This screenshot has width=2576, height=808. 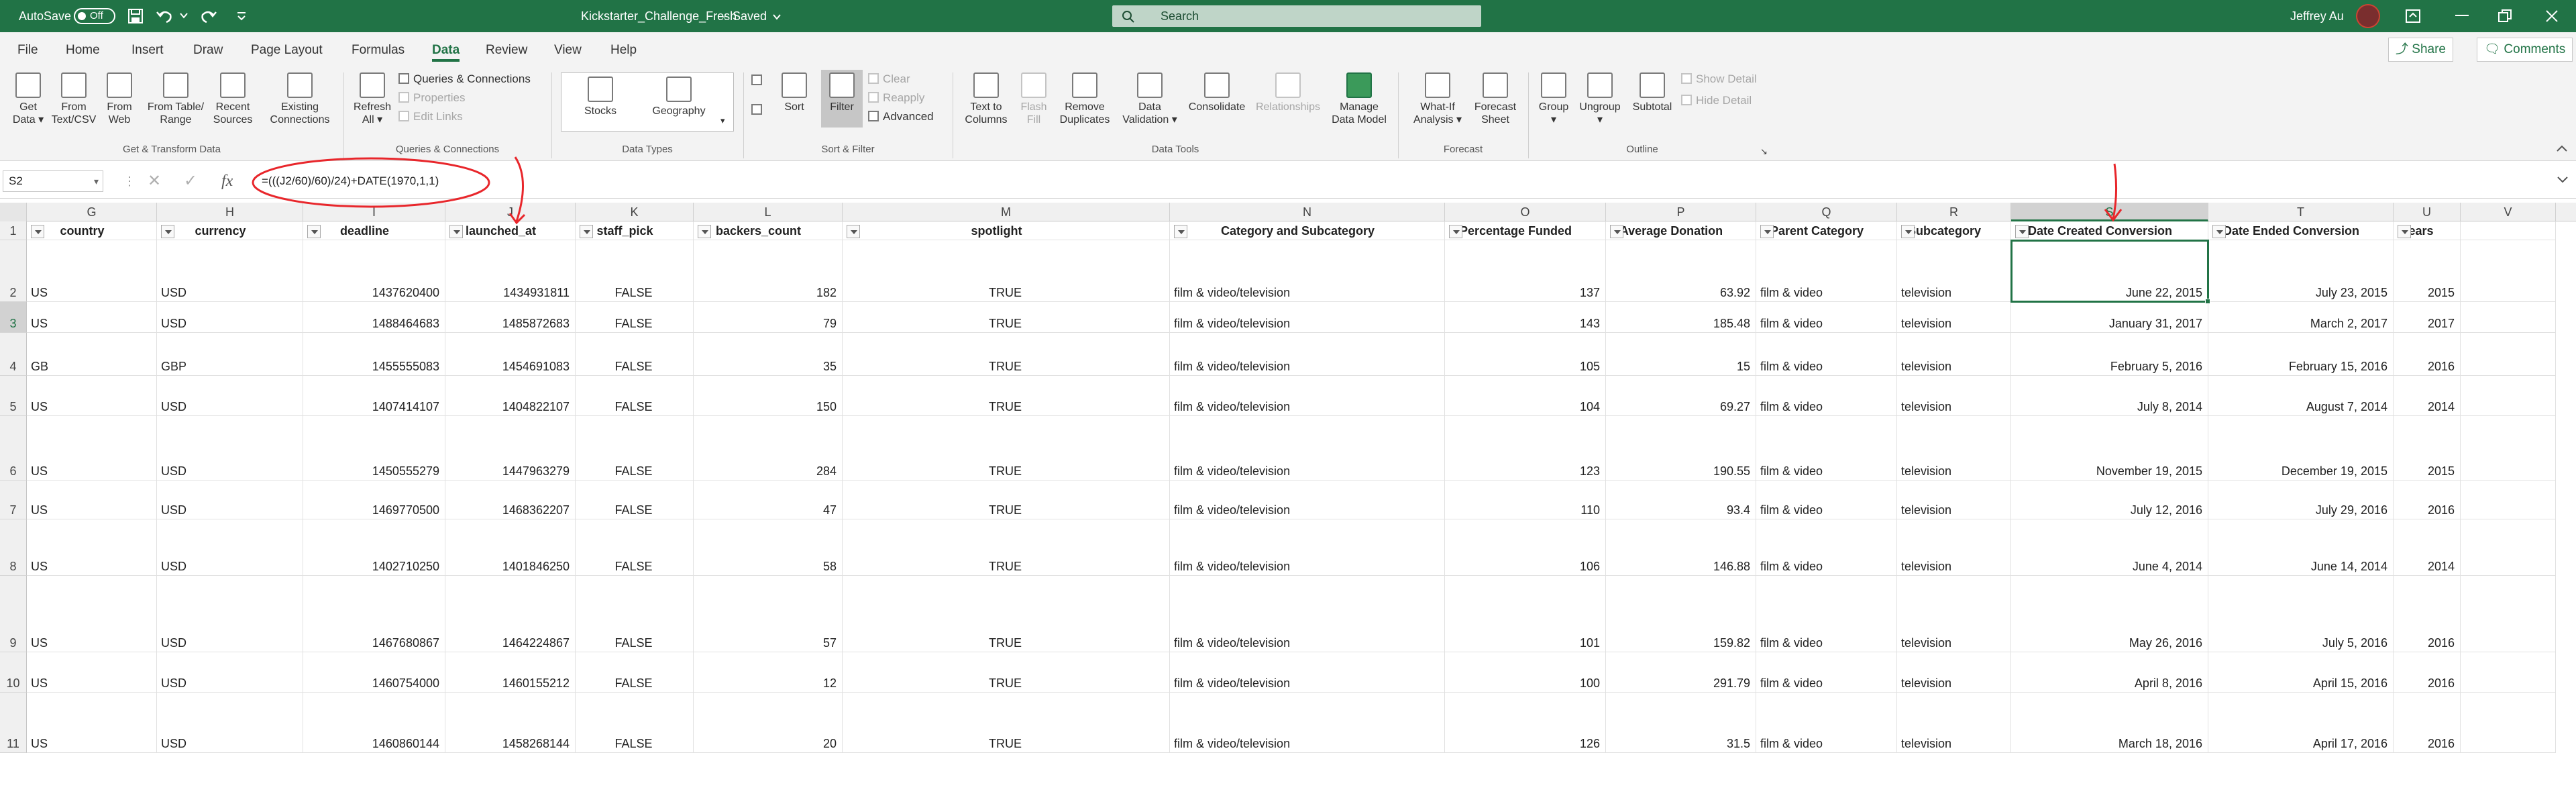 I want to click on annotation-overlay, so click(x=1187, y=190).